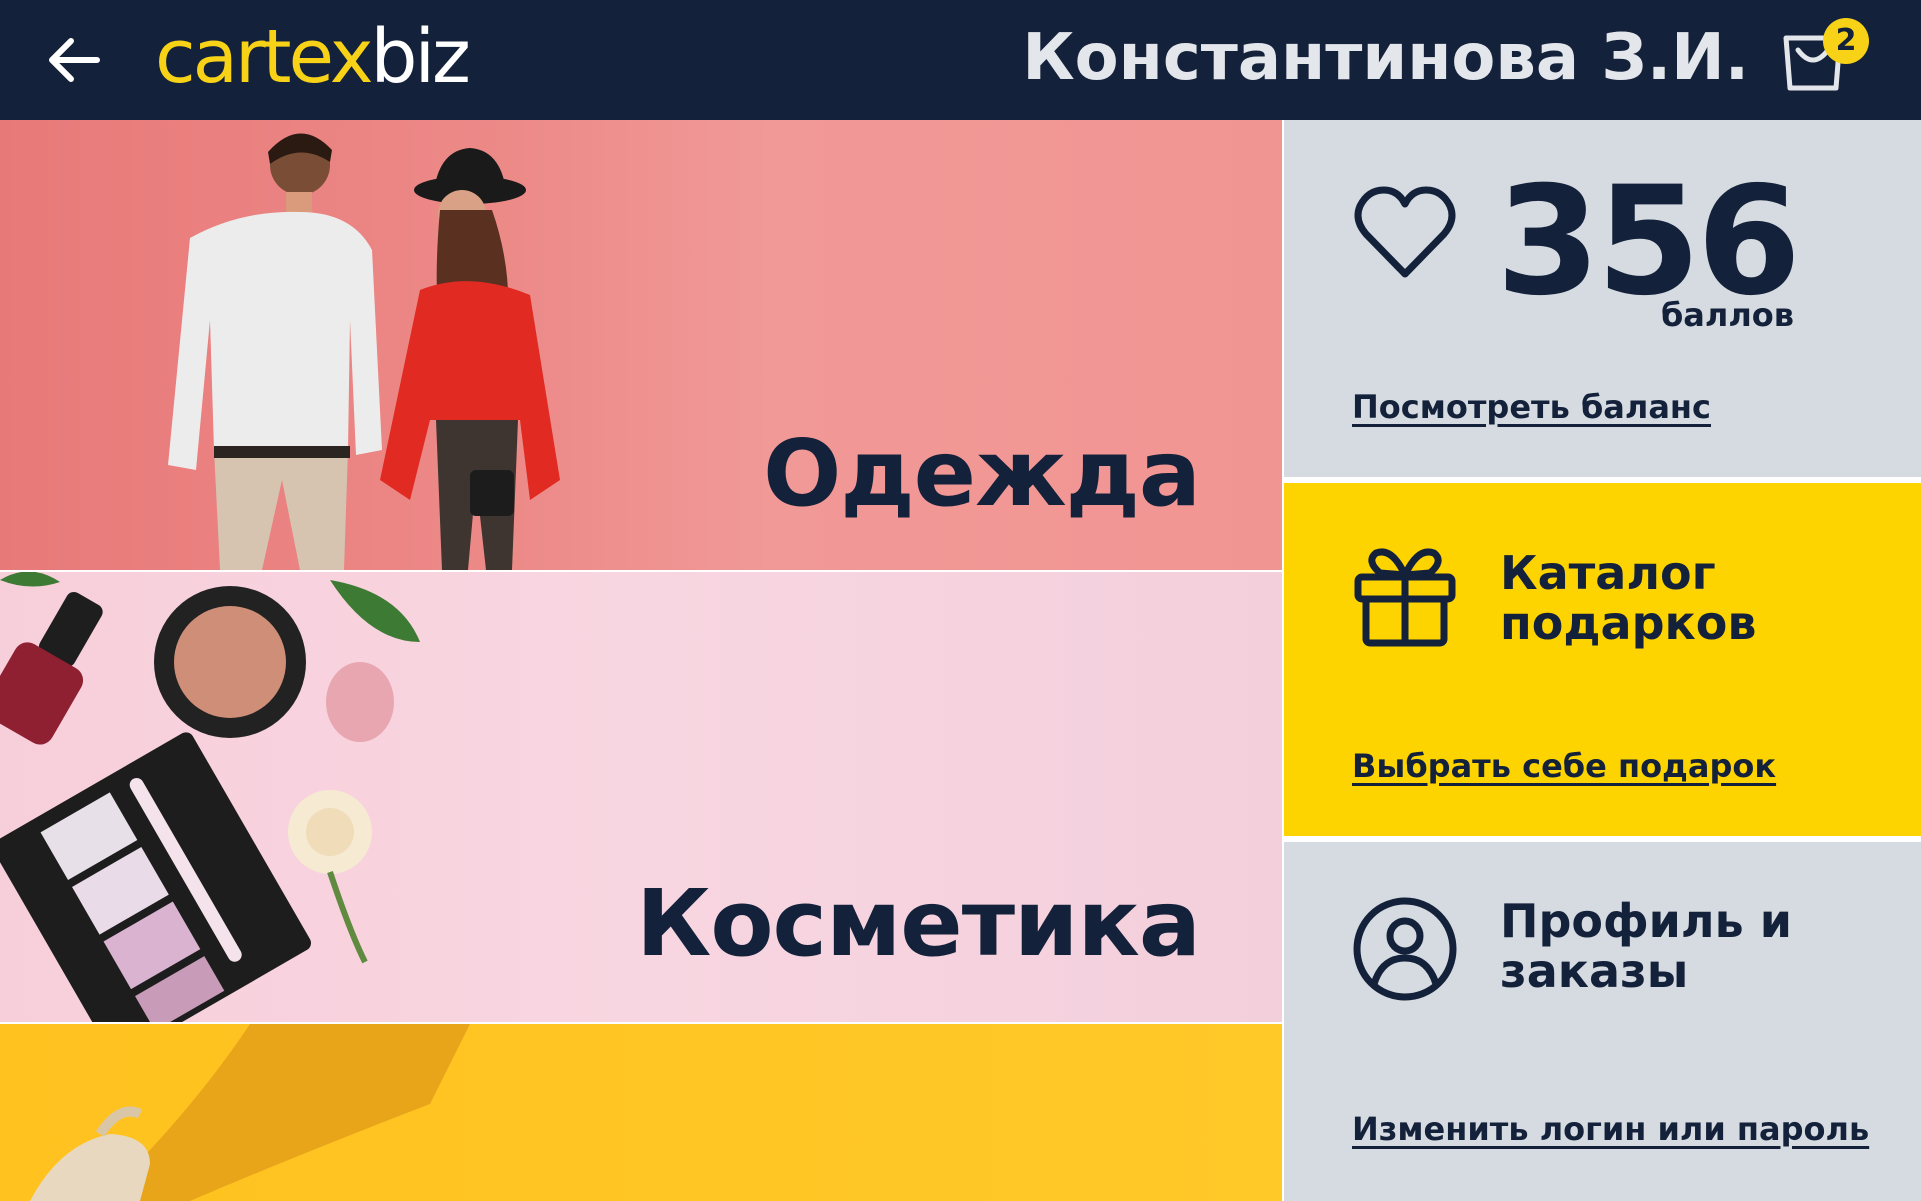 The image size is (1921, 1201). What do you see at coordinates (275, 351) in the screenshot?
I see `man-figure` at bounding box center [275, 351].